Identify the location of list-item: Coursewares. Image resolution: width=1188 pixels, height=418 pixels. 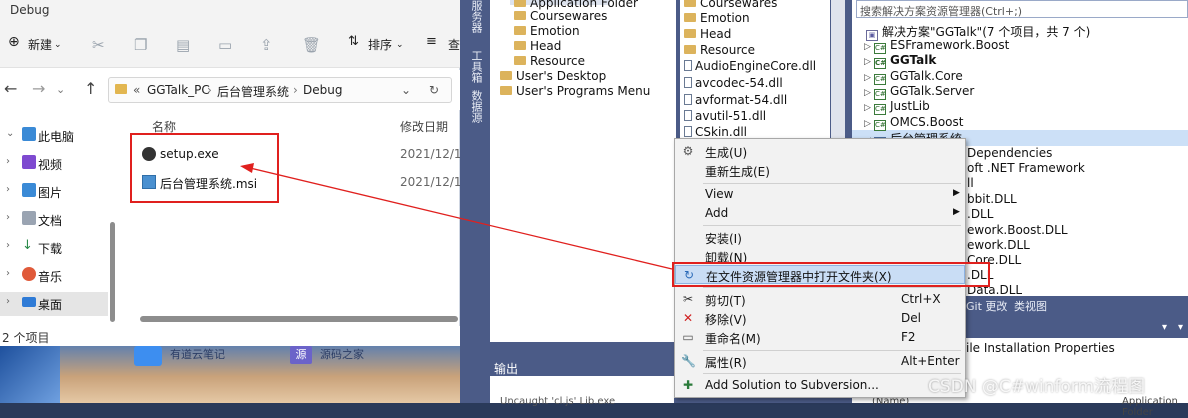
(730, 5).